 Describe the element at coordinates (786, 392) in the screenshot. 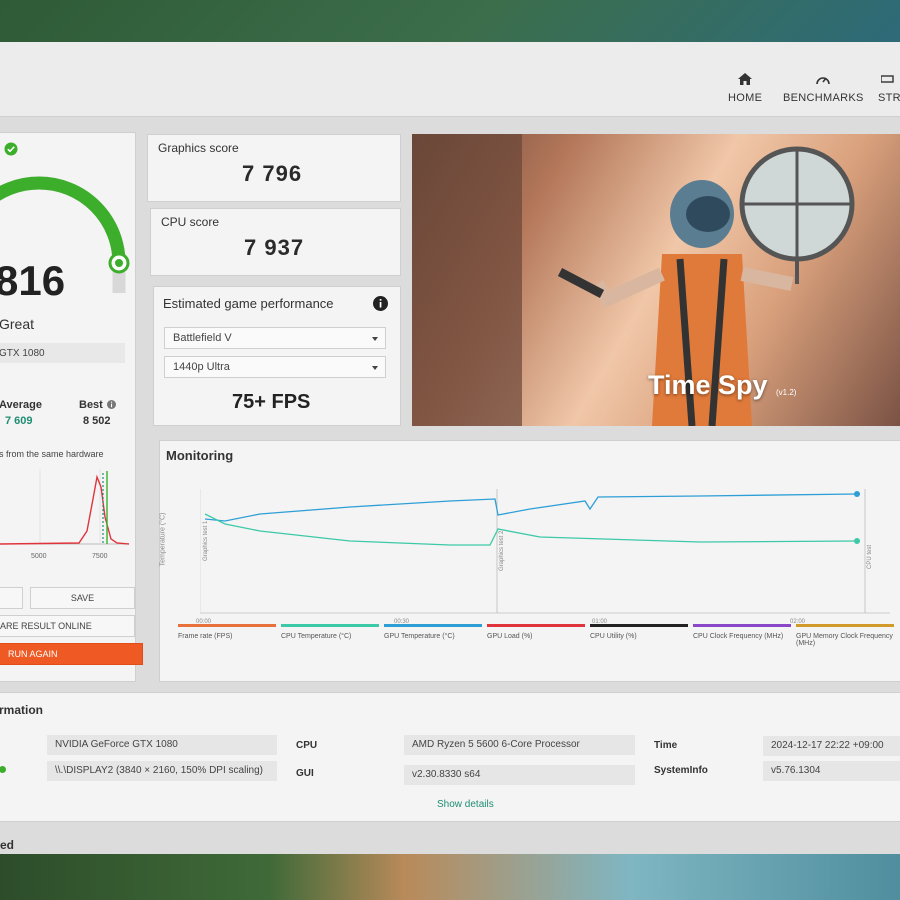

I see `benchmark-version: (v1.2)` at that location.